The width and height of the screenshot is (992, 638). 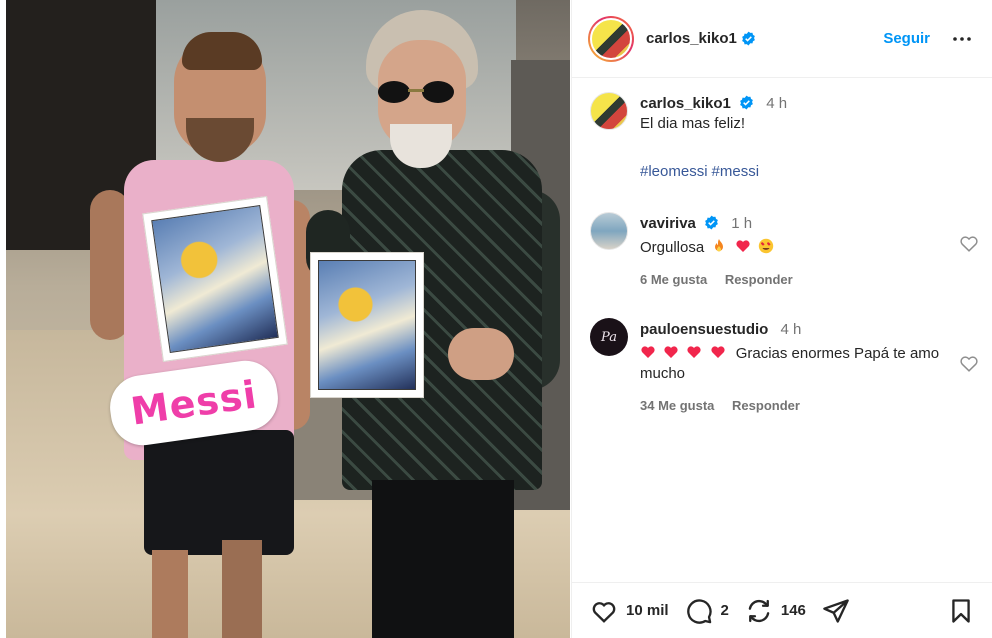 What do you see at coordinates (906, 38) in the screenshot?
I see `follow-button: Seguir` at bounding box center [906, 38].